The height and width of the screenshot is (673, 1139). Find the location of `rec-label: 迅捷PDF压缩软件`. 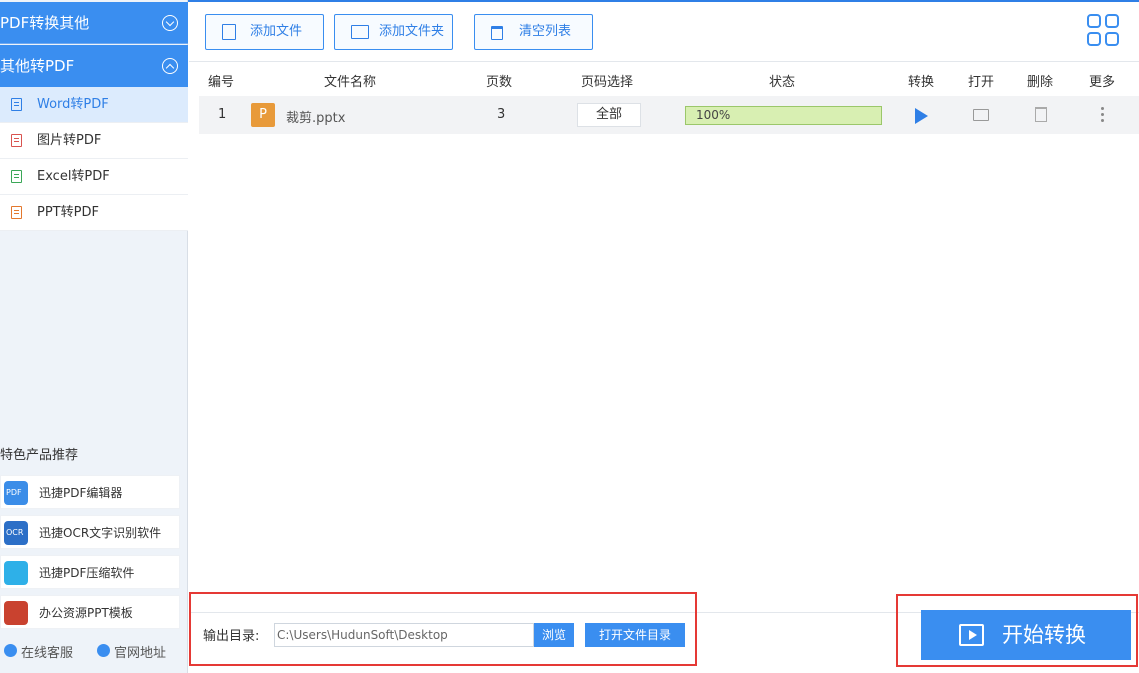

rec-label: 迅捷PDF压缩软件 is located at coordinates (87, 573).